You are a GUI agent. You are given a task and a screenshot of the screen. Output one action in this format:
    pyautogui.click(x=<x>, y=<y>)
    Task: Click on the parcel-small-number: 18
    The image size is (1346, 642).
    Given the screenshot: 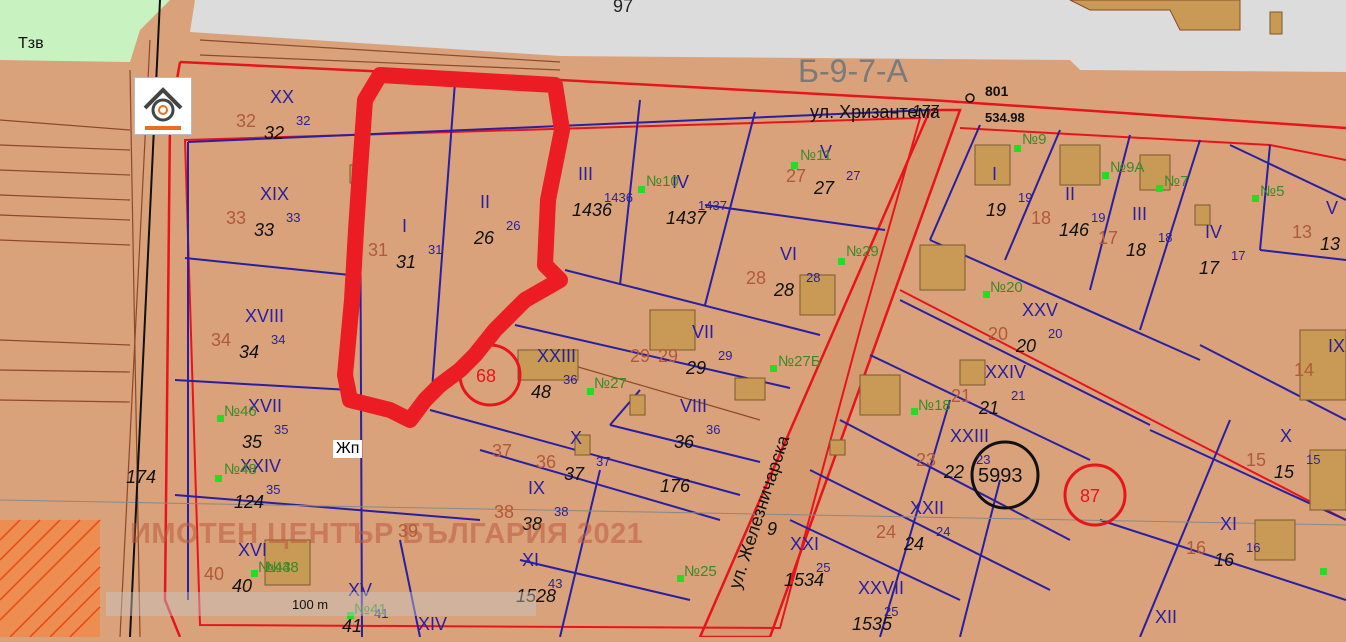 What is the action you would take?
    pyautogui.click(x=1165, y=237)
    